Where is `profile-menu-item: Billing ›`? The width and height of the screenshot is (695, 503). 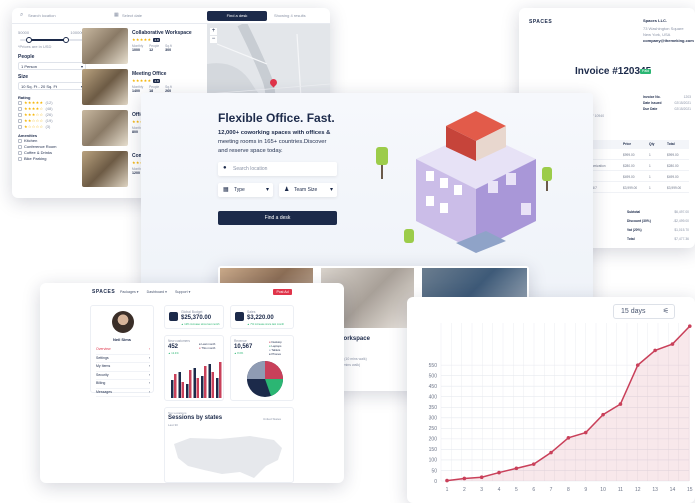 profile-menu-item: Billing › is located at coordinates (123, 384).